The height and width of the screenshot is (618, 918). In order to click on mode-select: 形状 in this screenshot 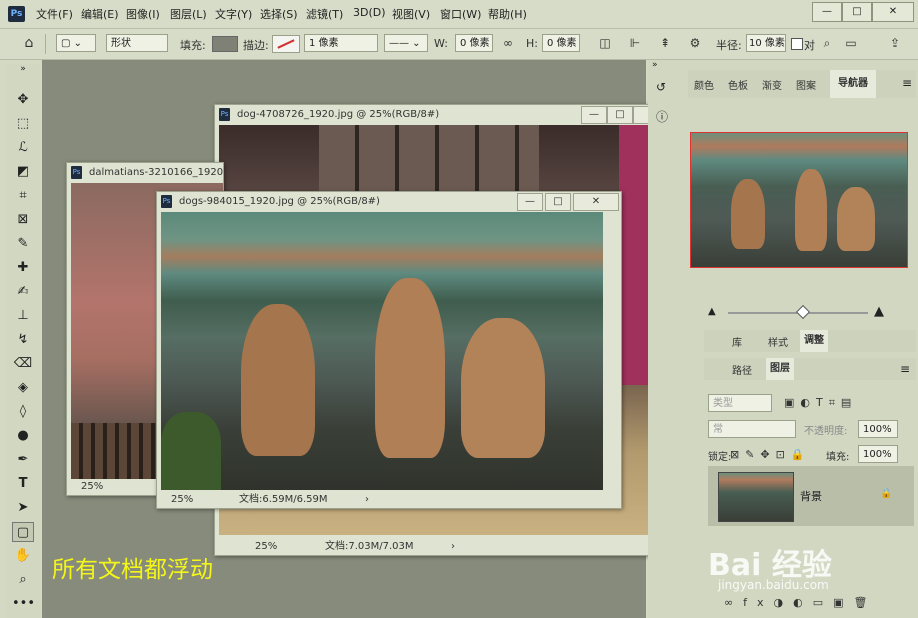, I will do `click(137, 43)`.